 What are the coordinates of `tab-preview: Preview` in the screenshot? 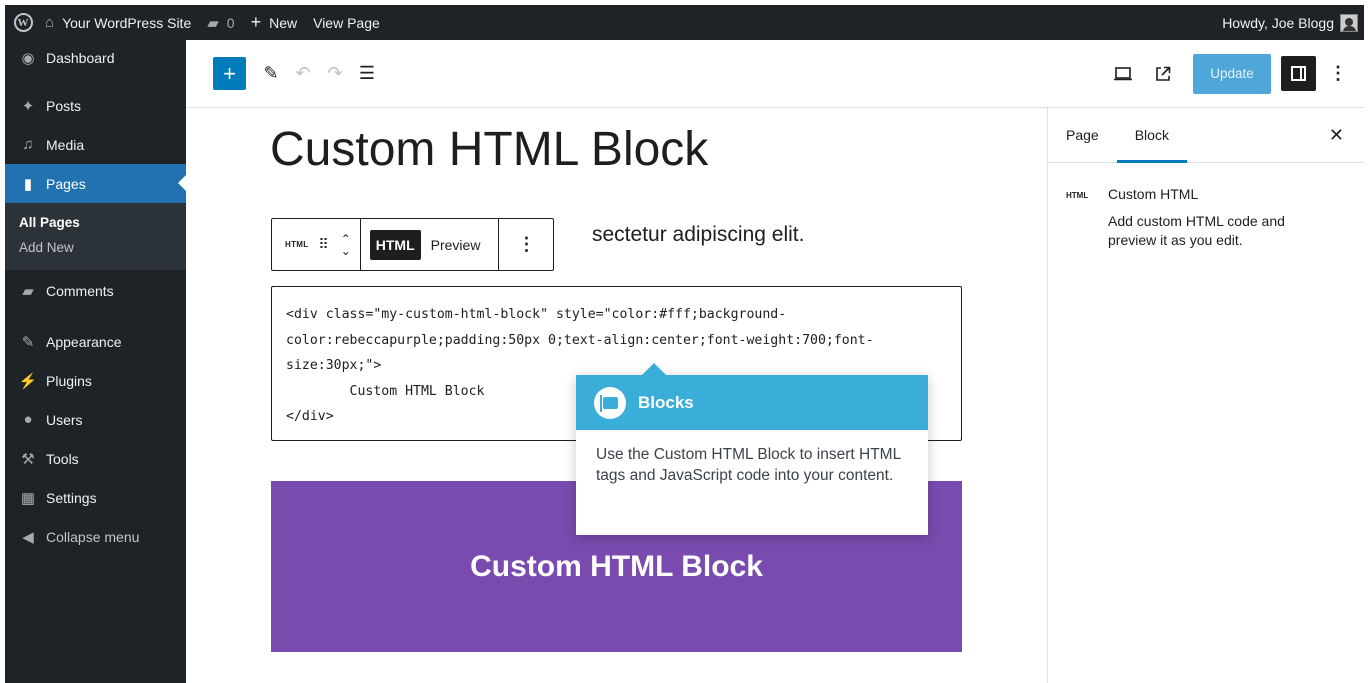 It's located at (454, 245).